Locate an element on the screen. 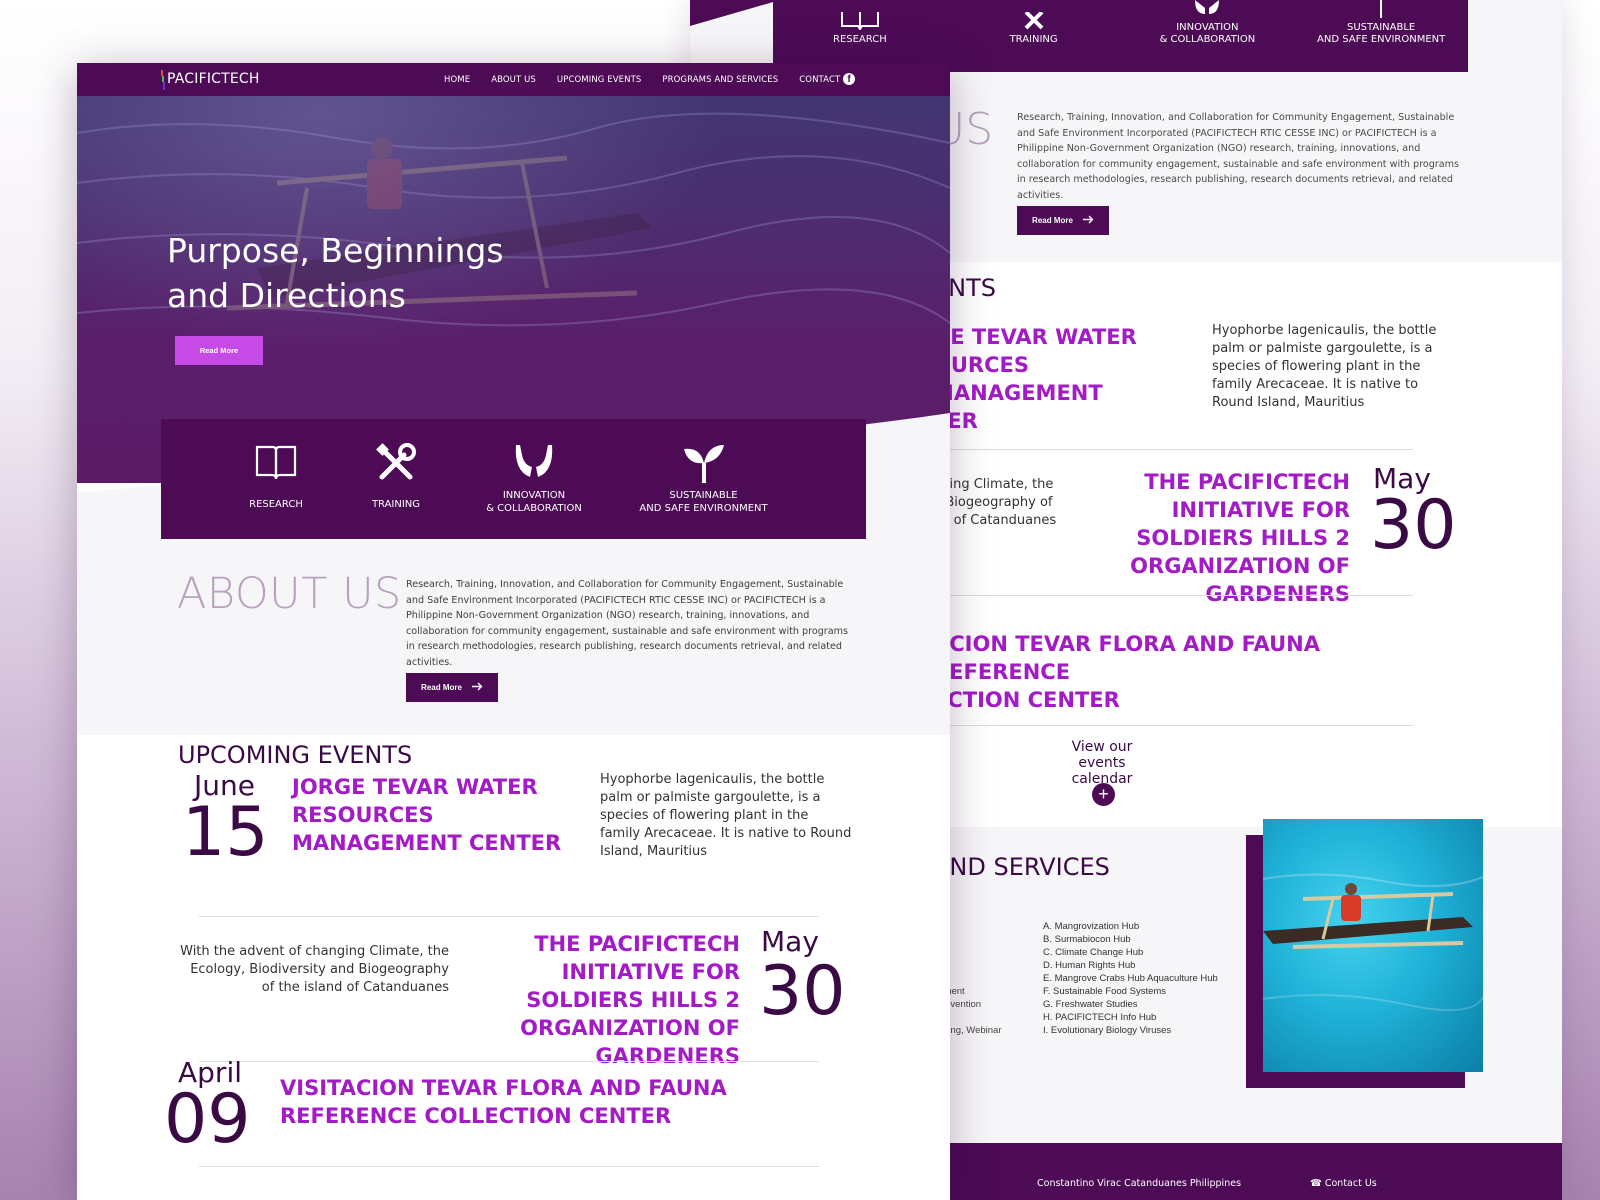 This screenshot has width=1600, height=1200. feature-research: RESEARCH is located at coordinates (276, 479).